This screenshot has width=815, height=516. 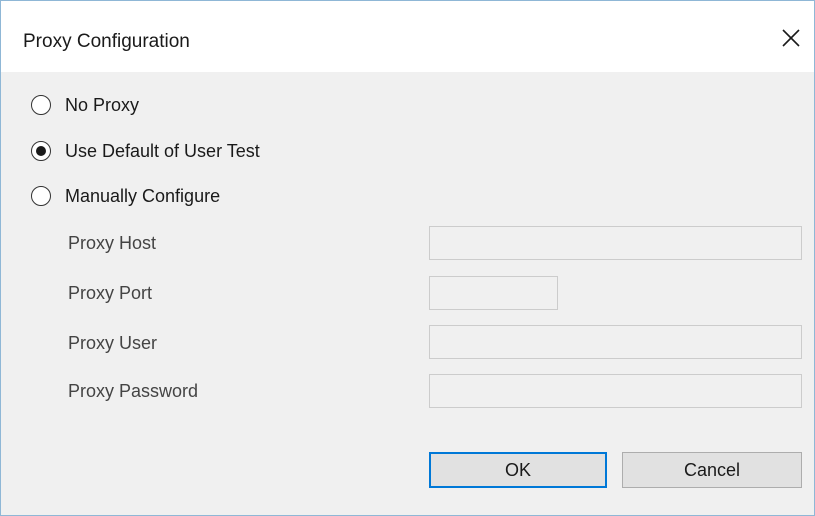 I want to click on proxy-password-input, so click(x=615, y=391).